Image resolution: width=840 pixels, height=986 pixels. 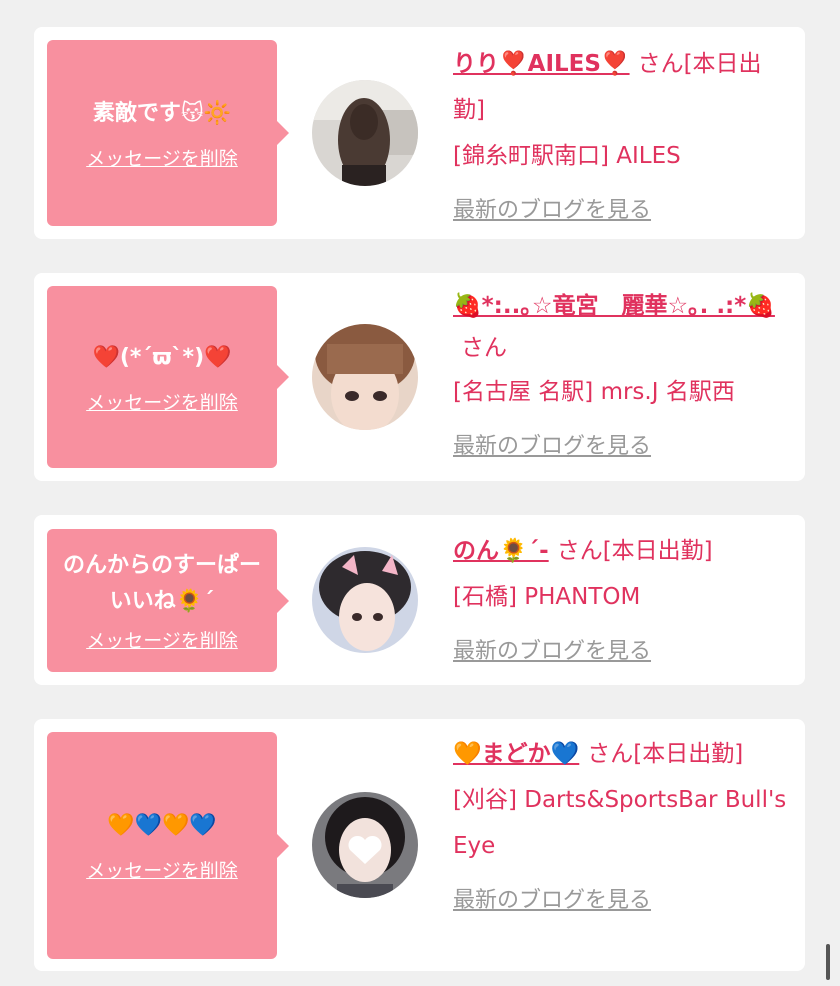 What do you see at coordinates (162, 357) in the screenshot?
I see `message-text: ❤️(*´ϖ`*)❤️` at bounding box center [162, 357].